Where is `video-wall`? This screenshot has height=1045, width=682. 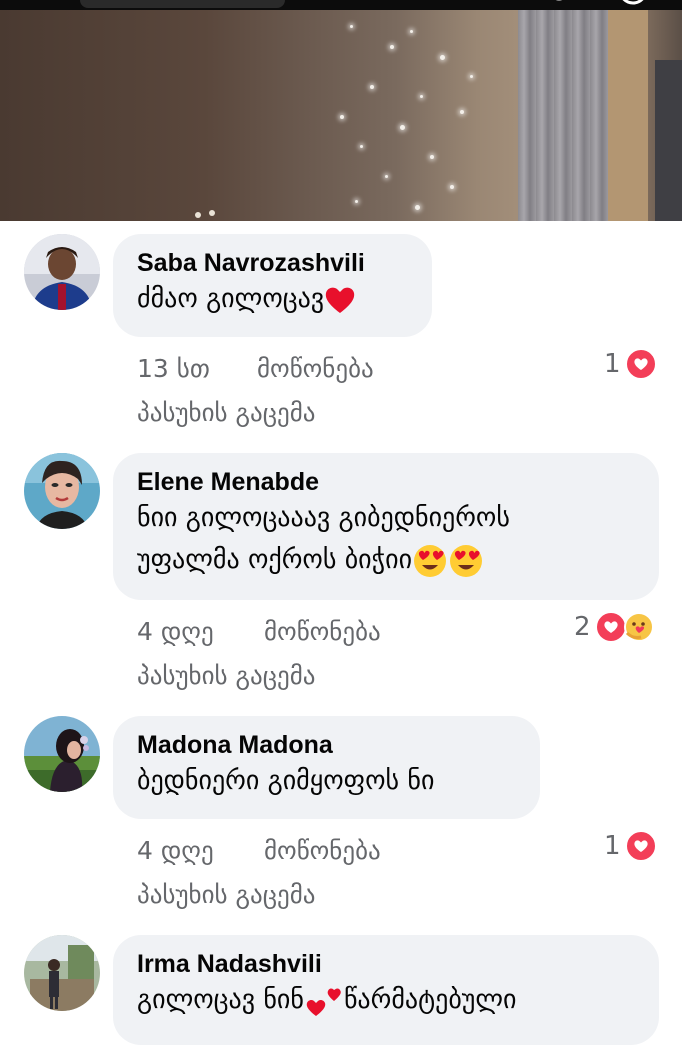 video-wall is located at coordinates (628, 115).